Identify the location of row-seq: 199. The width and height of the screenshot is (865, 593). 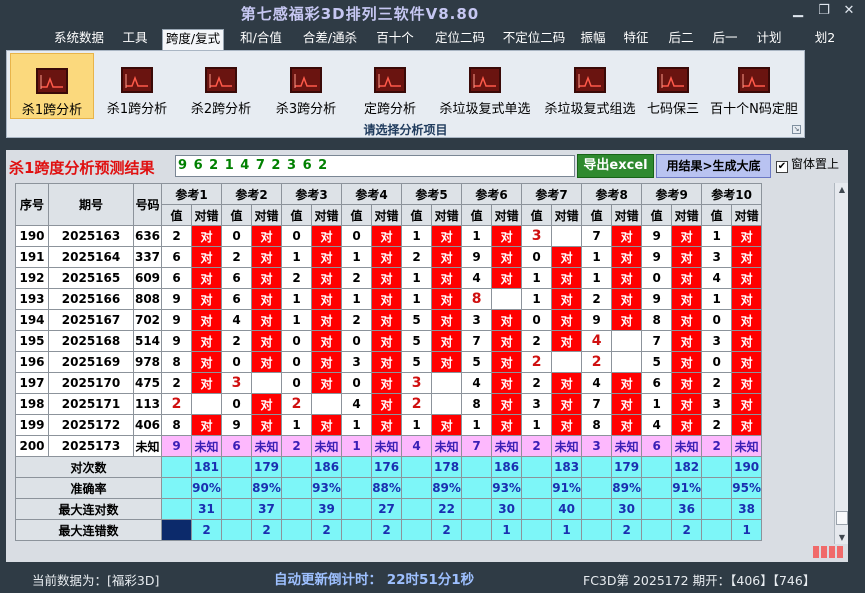
(32, 425).